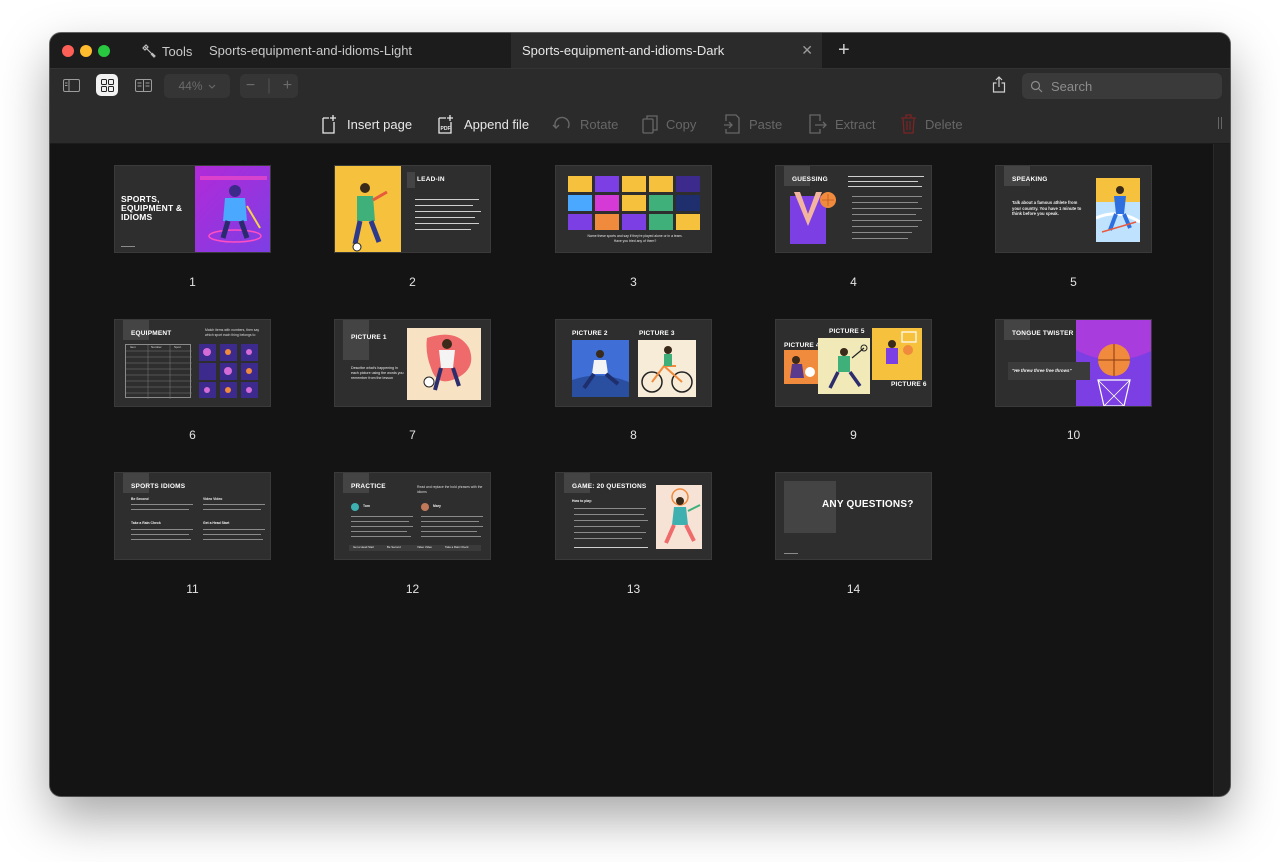  I want to click on picture-4-artwork, so click(801, 367).